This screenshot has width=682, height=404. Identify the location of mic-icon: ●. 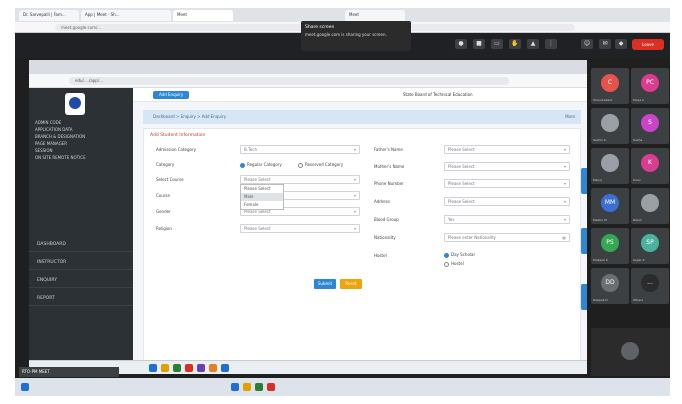
(461, 44).